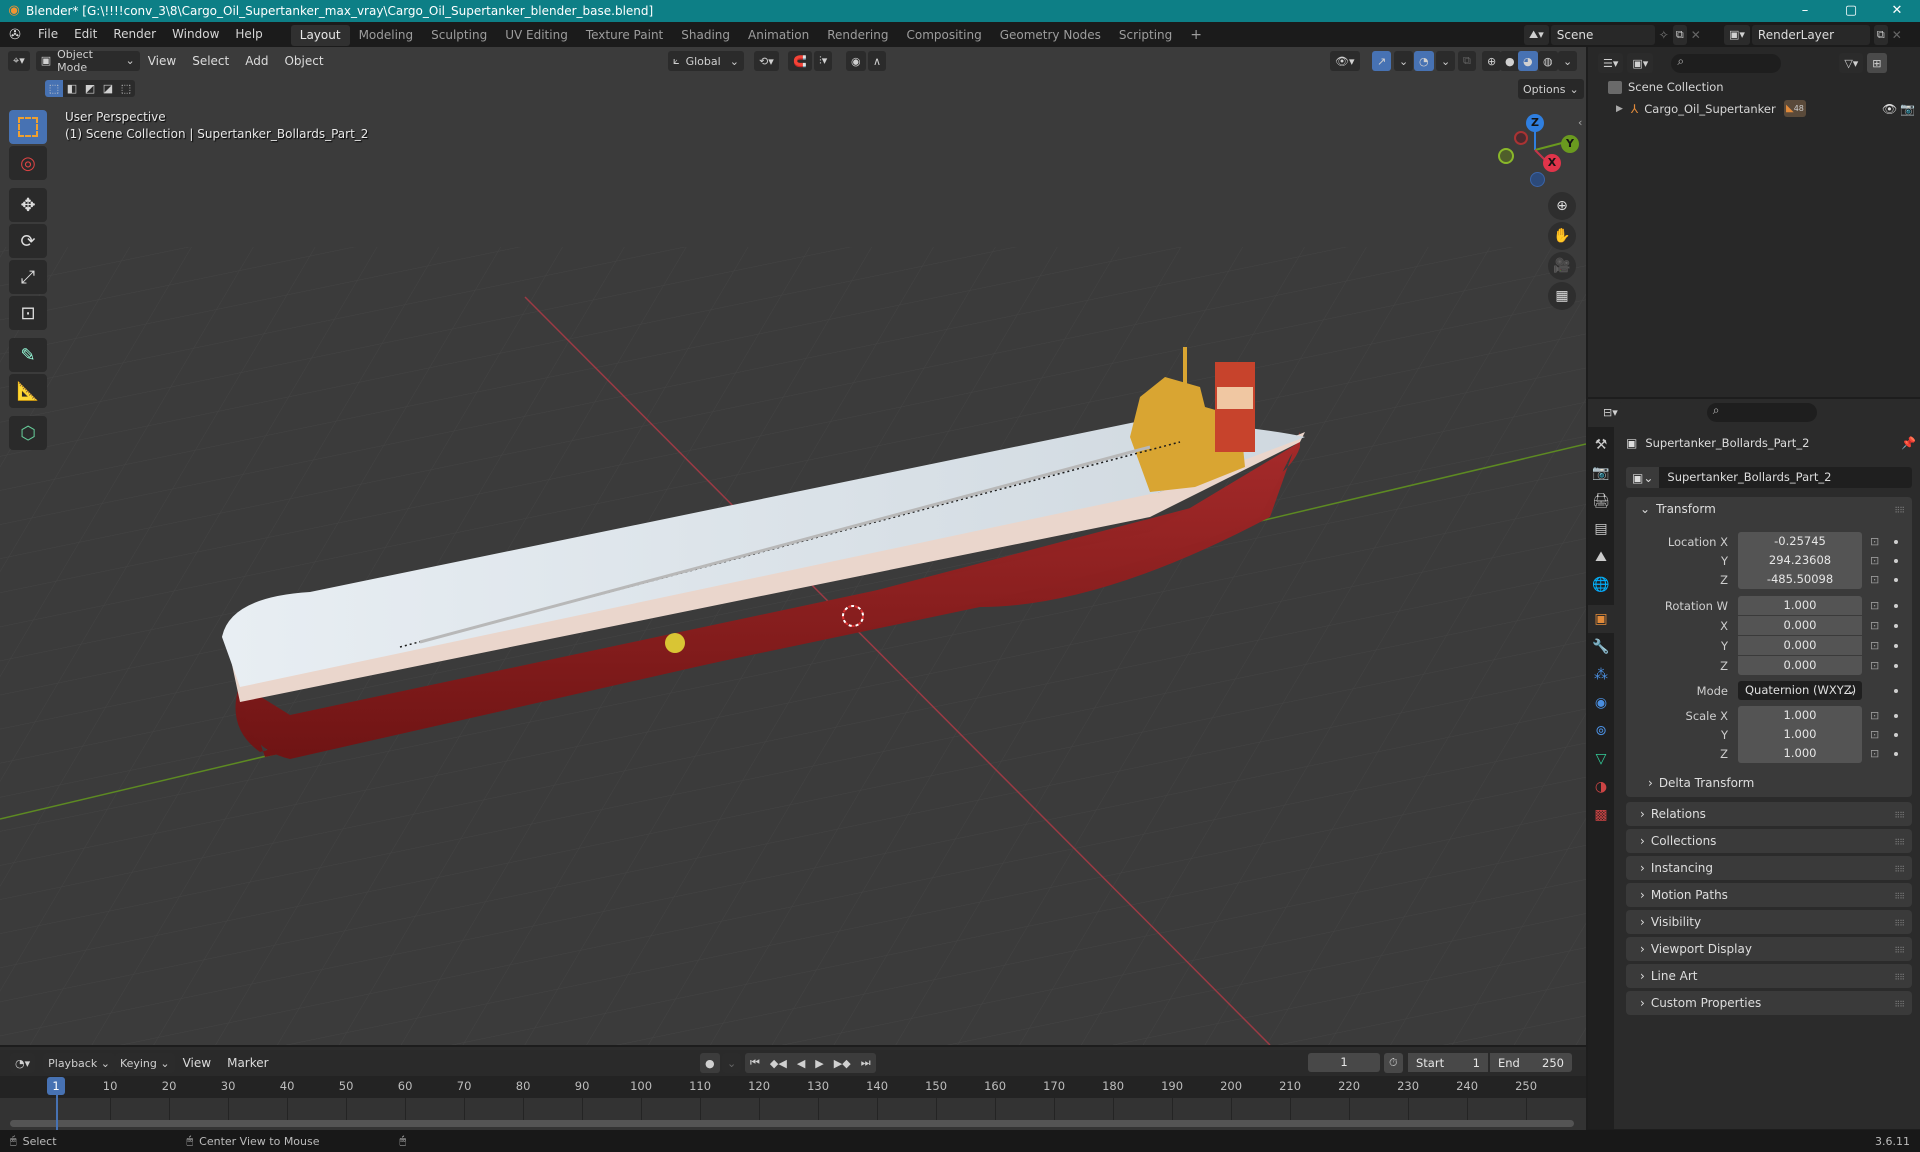 The height and width of the screenshot is (1152, 1920). What do you see at coordinates (1800, 560) in the screenshot?
I see `location-y-field: 294.23608` at bounding box center [1800, 560].